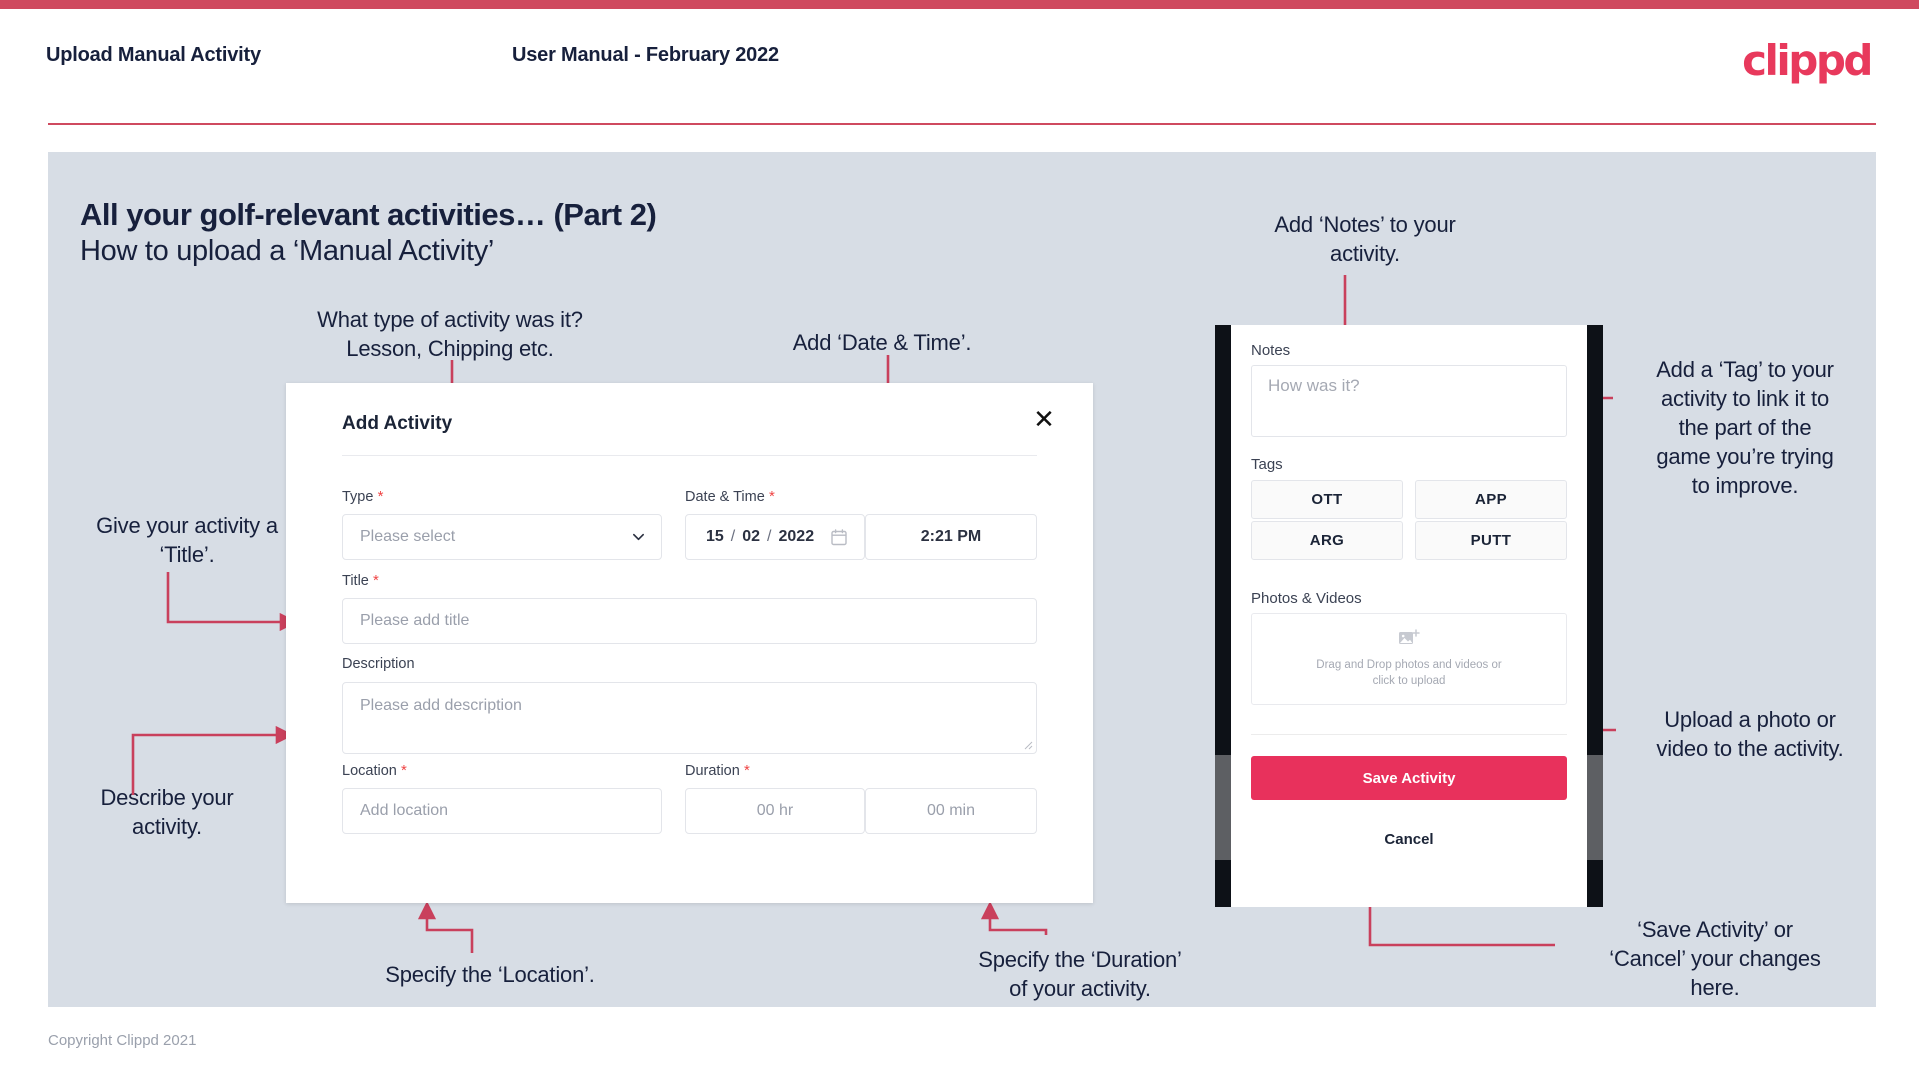 The height and width of the screenshot is (1079, 1919). I want to click on datetime-label: Date & Time *, so click(730, 496).